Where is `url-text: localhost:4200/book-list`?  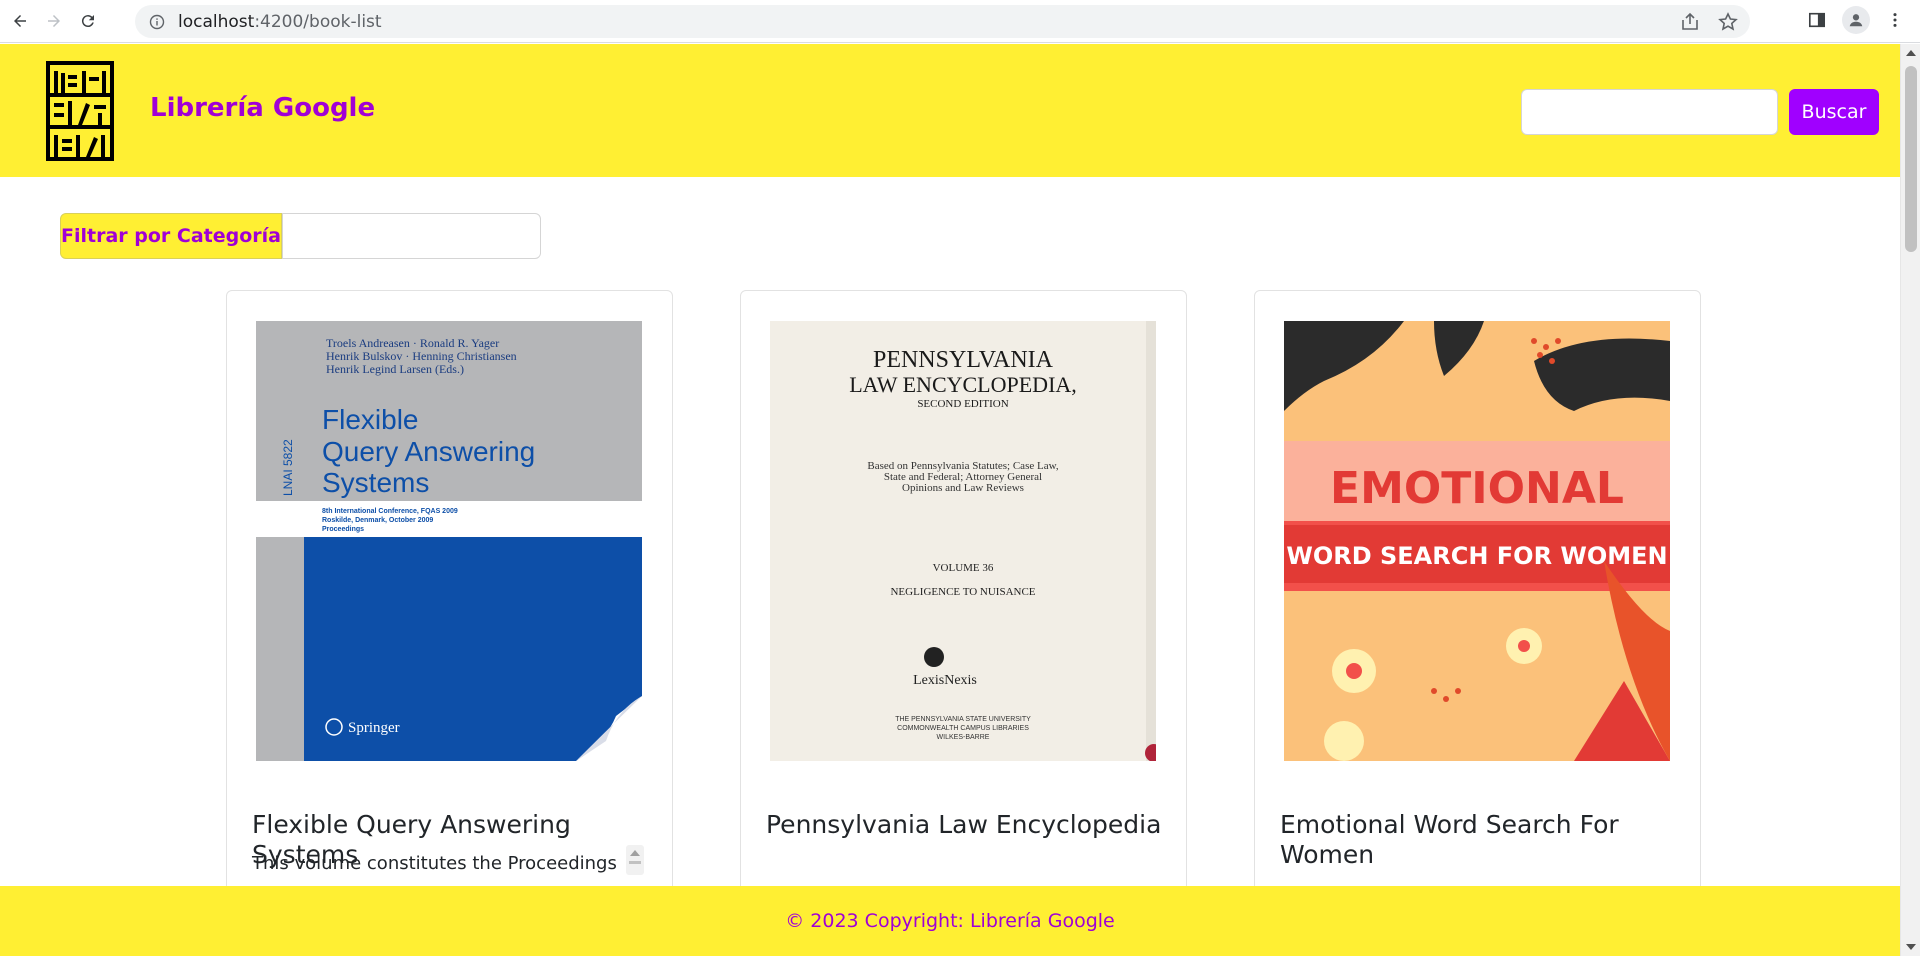
url-text: localhost:4200/book-list is located at coordinates (280, 21).